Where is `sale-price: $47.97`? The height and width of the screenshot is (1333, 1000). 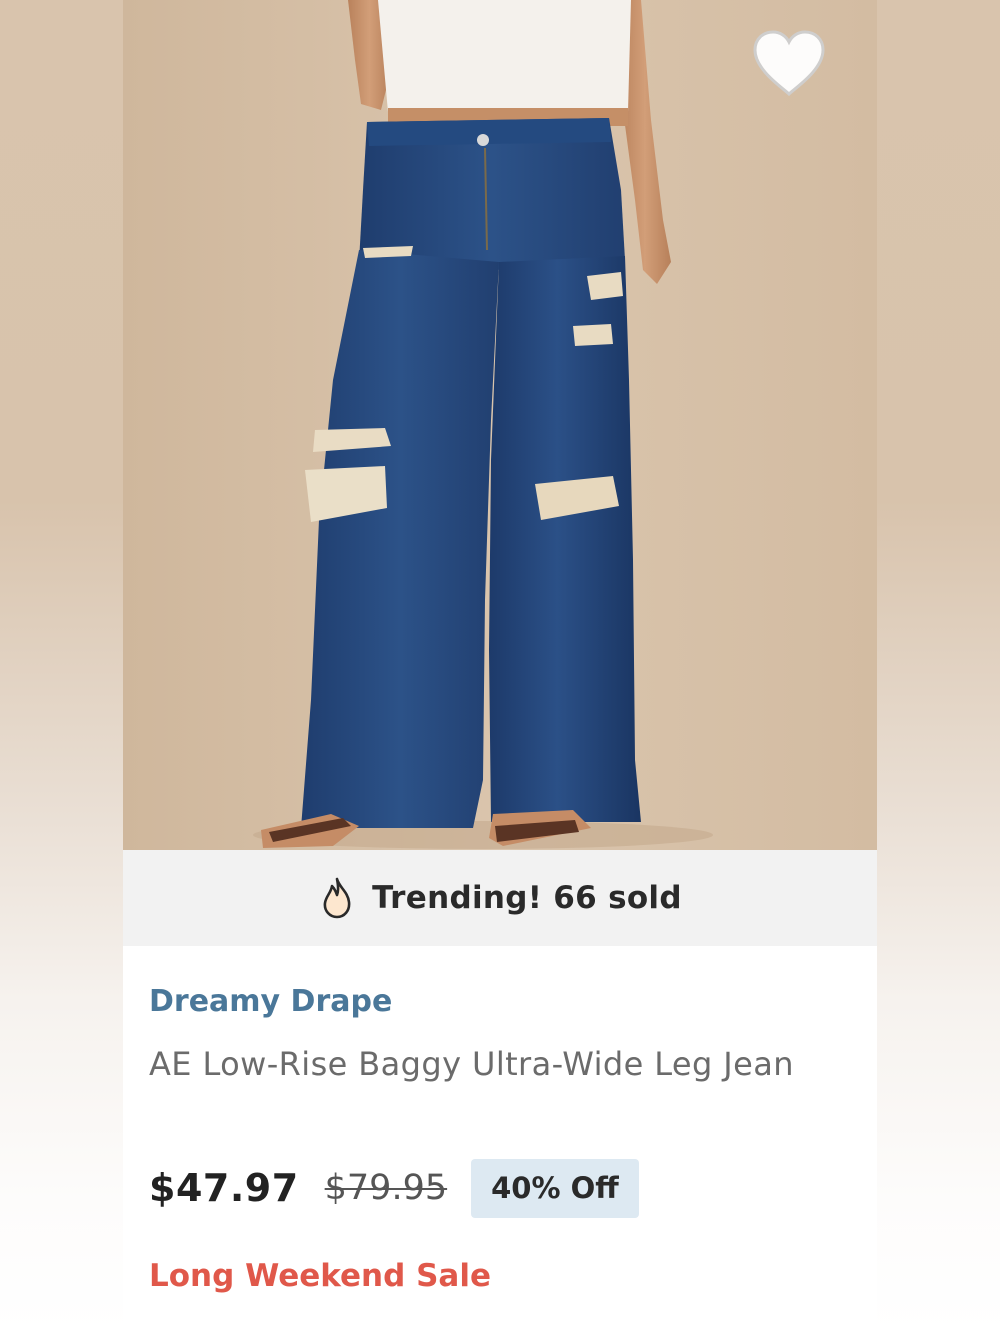 sale-price: $47.97 is located at coordinates (224, 1188).